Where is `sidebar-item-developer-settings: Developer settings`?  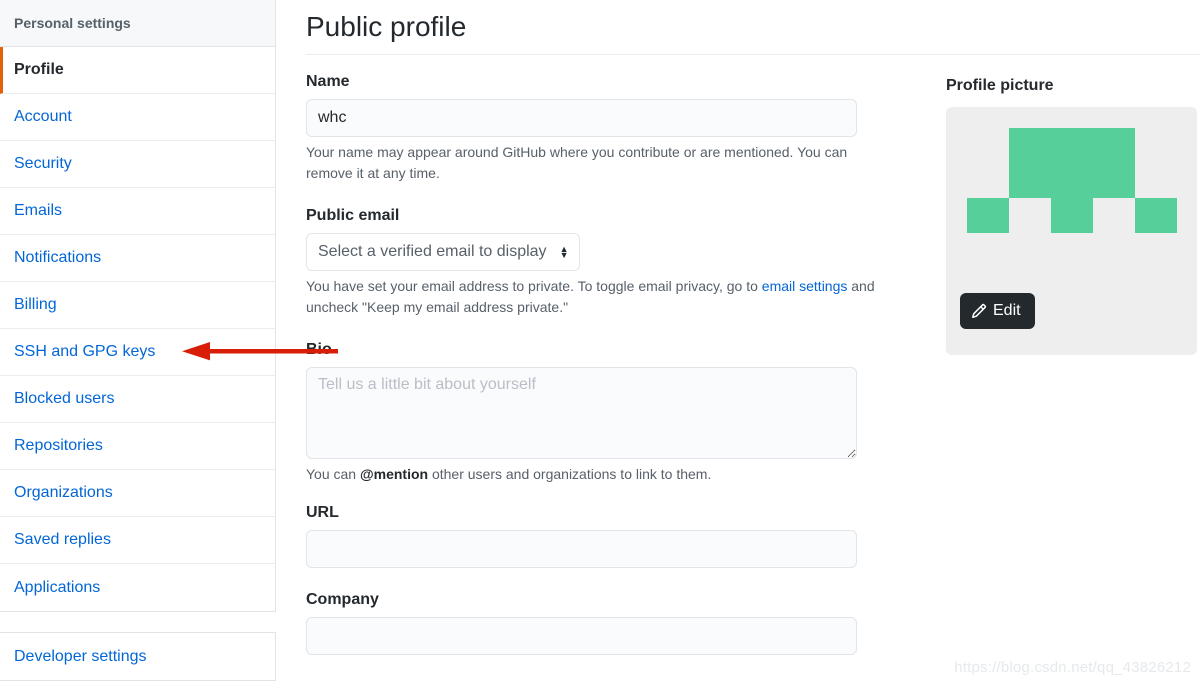 sidebar-item-developer-settings: Developer settings is located at coordinates (137, 656).